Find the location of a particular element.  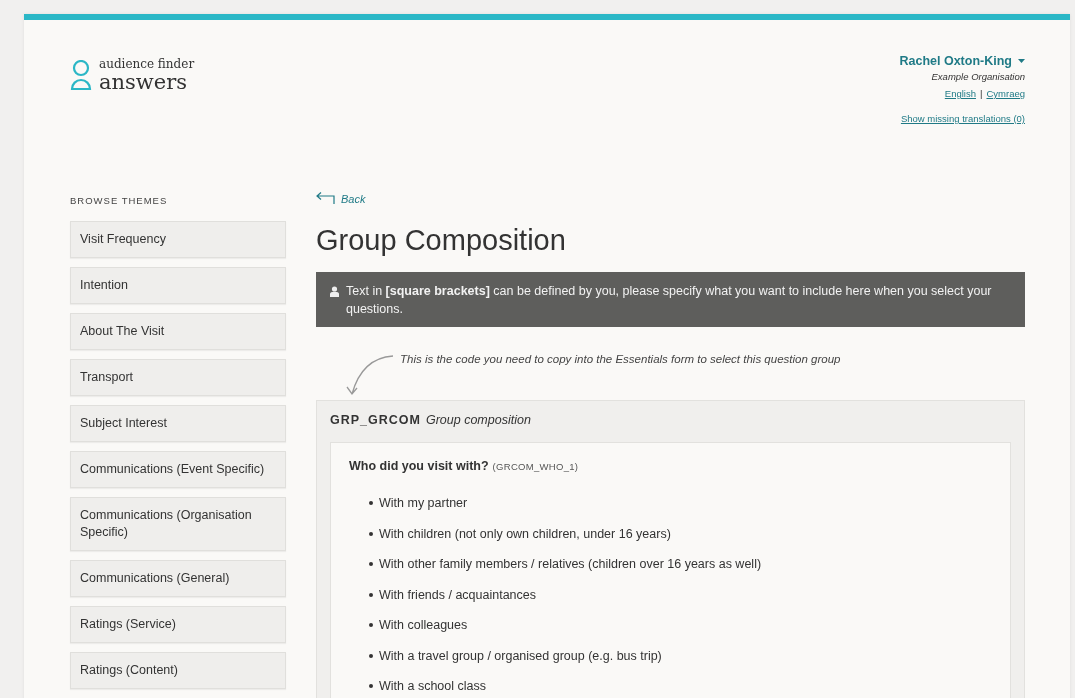

answer-option: With my partner is located at coordinates (423, 503).